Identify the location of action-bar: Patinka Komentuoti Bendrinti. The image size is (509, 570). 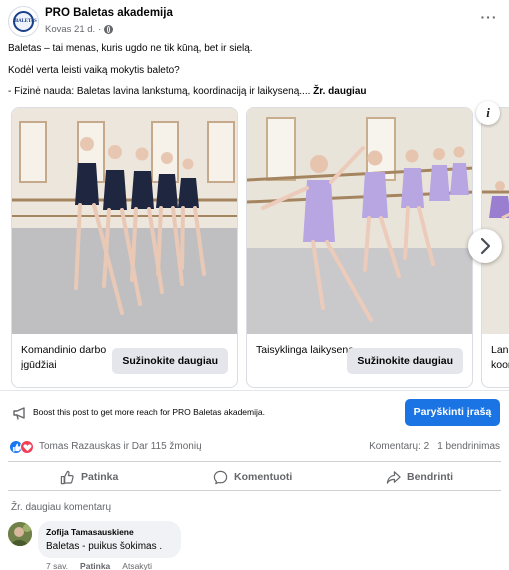
(254, 476).